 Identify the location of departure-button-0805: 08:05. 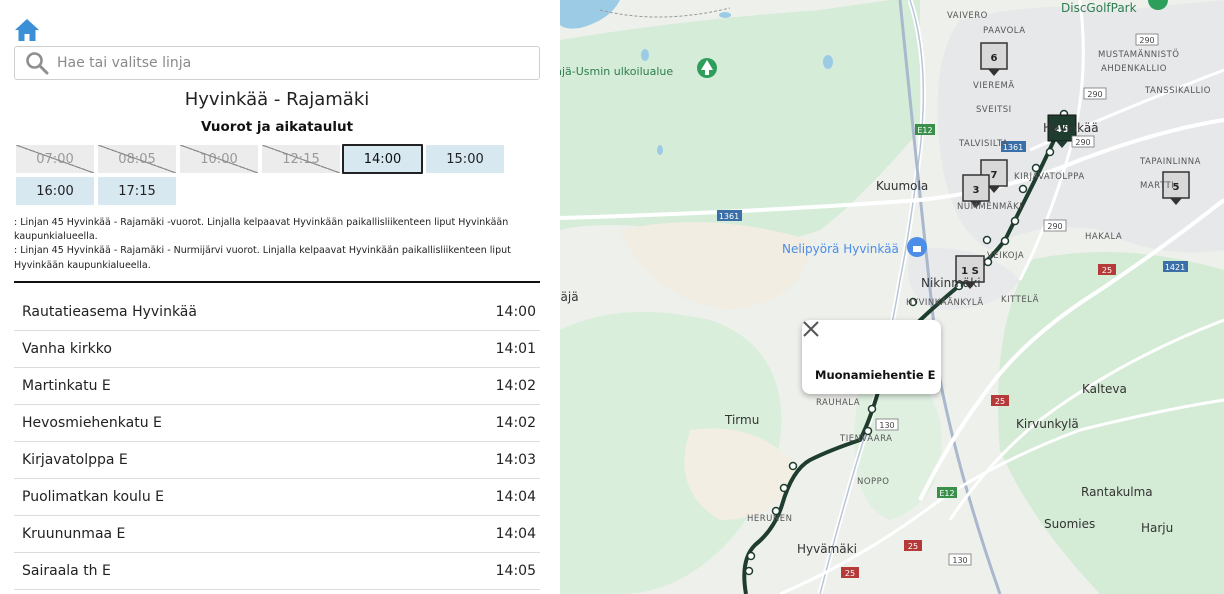
(137, 159).